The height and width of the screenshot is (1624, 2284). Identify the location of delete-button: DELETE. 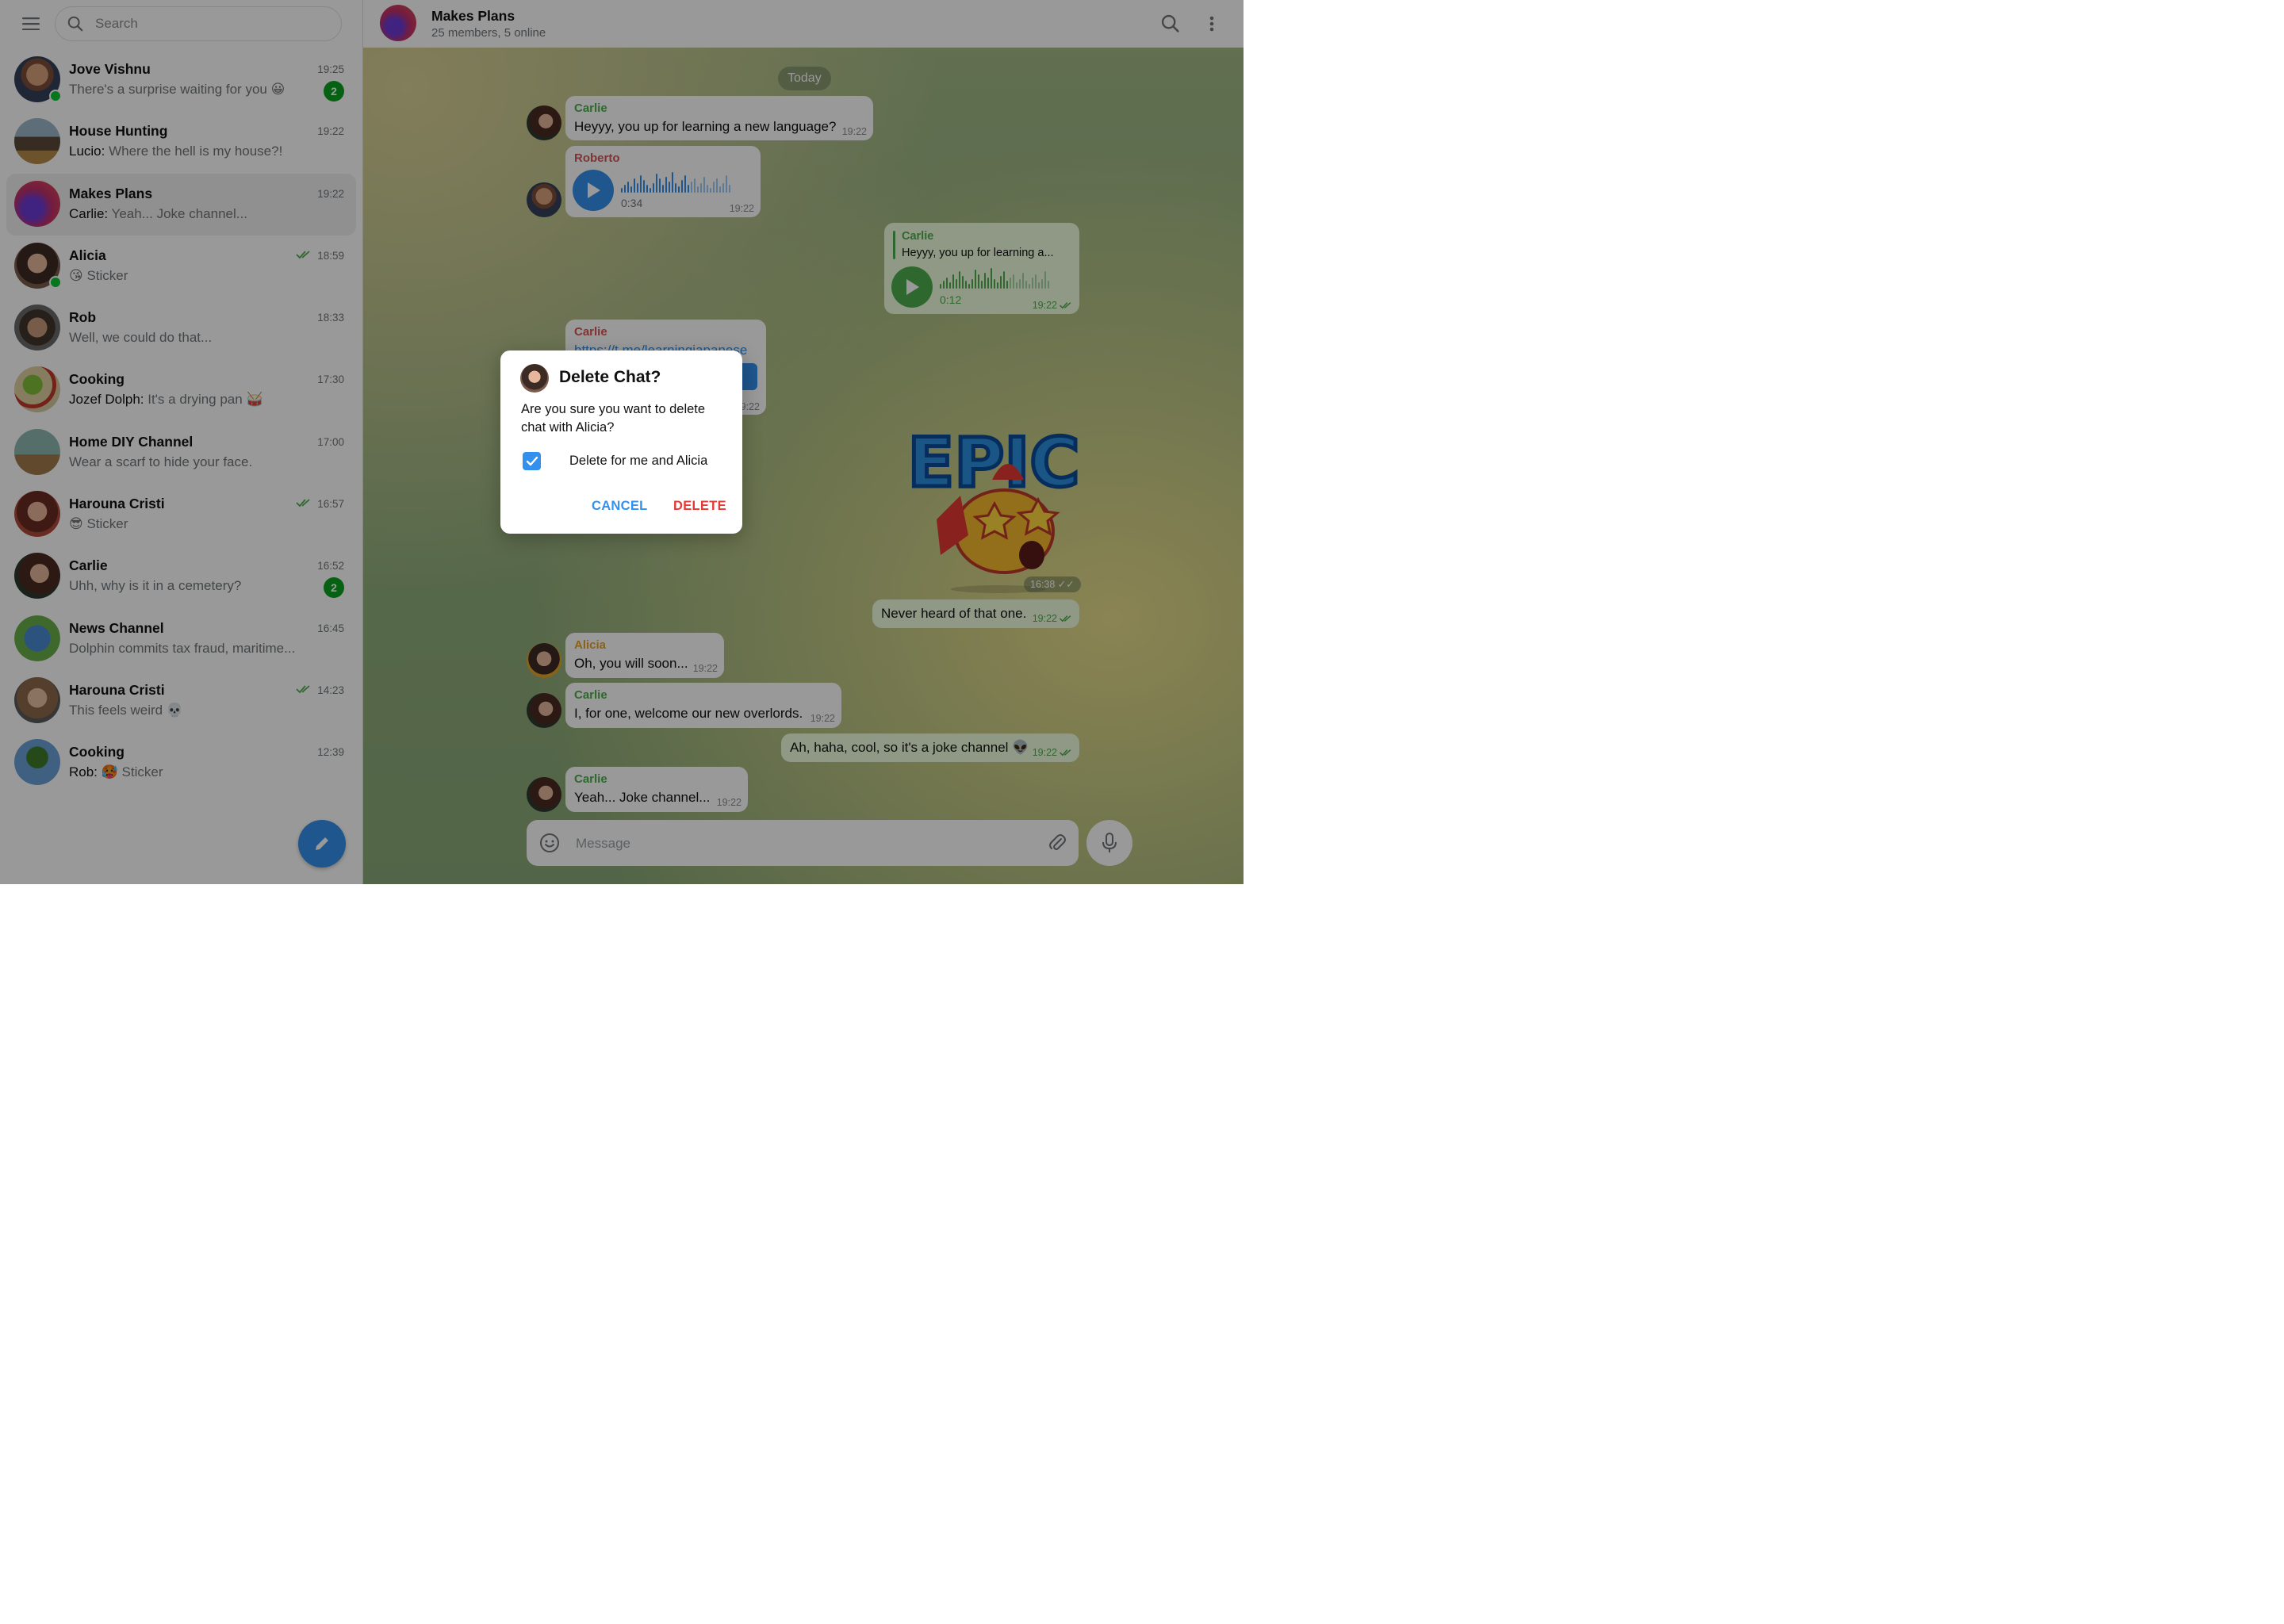
(699, 506).